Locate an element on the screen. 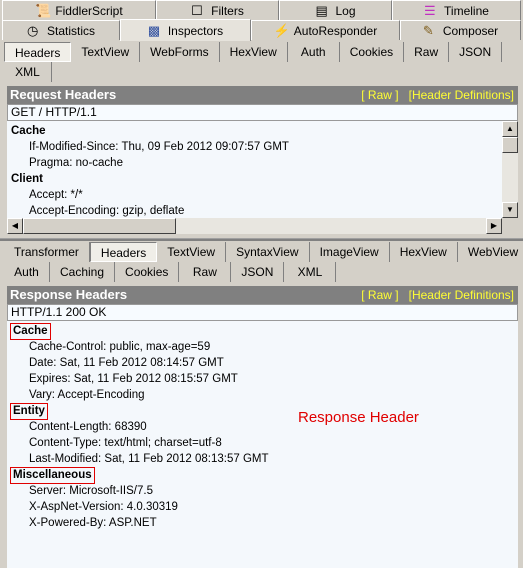  tab-autoresponder: ⚡ AutoResponder is located at coordinates (325, 30).